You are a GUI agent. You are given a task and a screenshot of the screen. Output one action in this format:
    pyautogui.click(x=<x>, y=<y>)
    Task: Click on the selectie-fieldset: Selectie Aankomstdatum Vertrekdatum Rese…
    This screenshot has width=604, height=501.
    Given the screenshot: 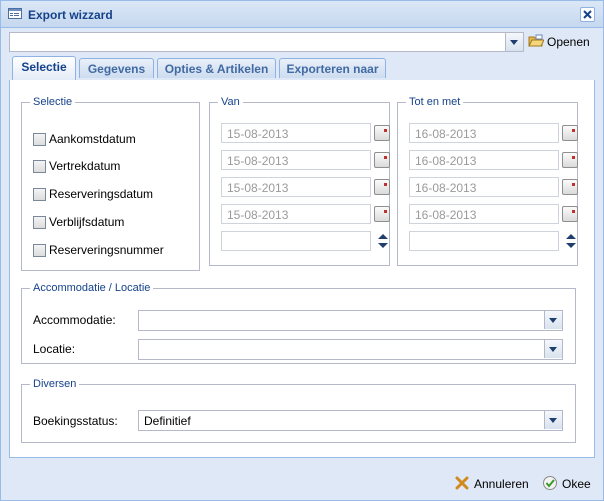 What is the action you would take?
    pyautogui.click(x=110, y=183)
    